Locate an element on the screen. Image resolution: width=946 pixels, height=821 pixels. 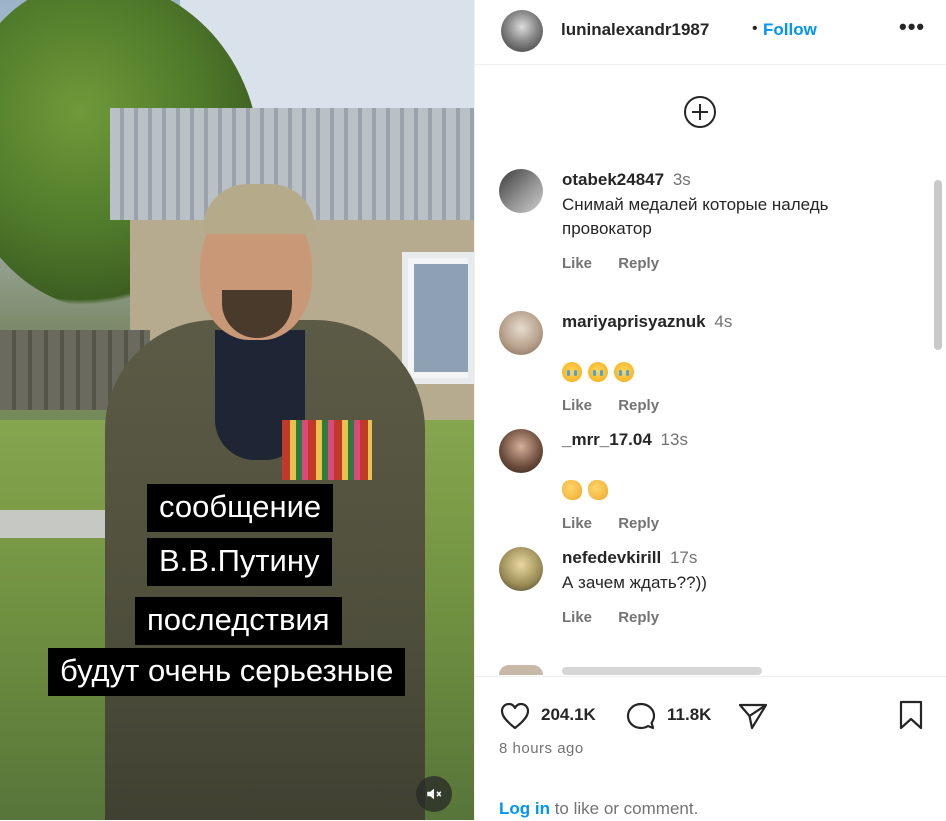
post-header: luninalexandr1987 • Follow ••• is located at coordinates (710, 32).